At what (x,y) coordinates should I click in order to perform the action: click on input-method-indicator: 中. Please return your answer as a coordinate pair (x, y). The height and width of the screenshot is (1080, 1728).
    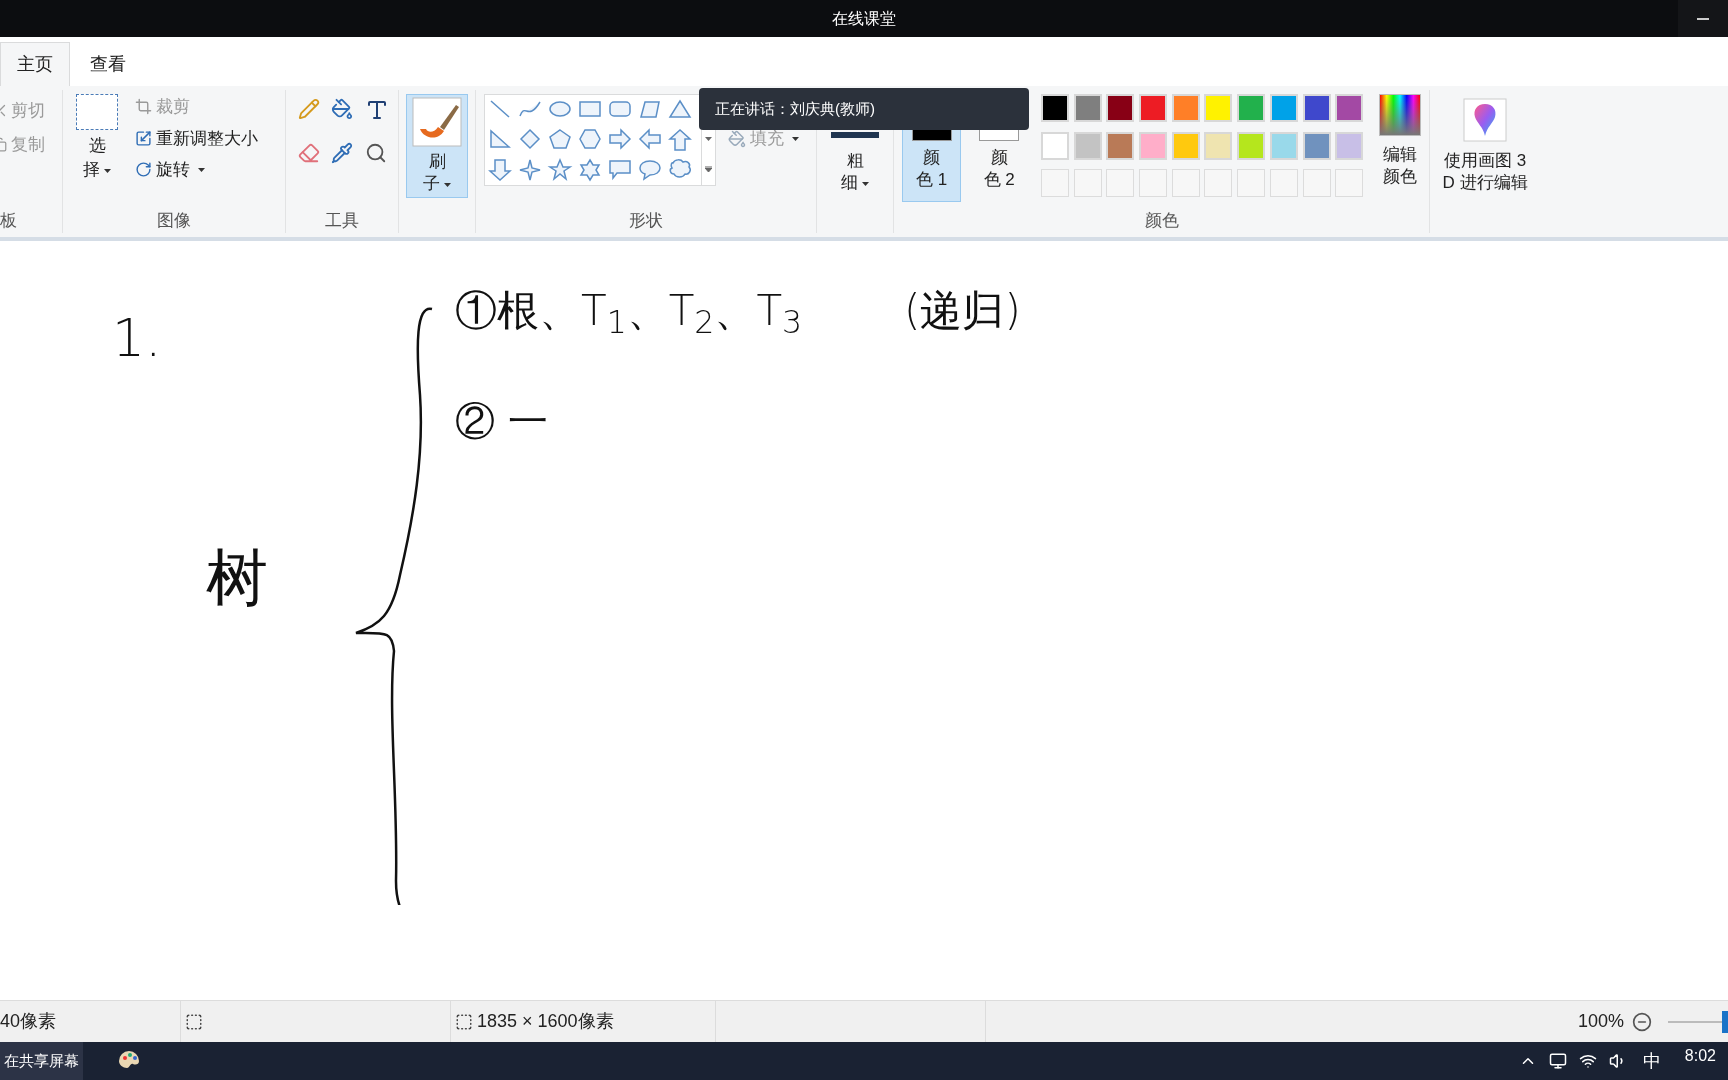
    Looking at the image, I should click on (1651, 1061).